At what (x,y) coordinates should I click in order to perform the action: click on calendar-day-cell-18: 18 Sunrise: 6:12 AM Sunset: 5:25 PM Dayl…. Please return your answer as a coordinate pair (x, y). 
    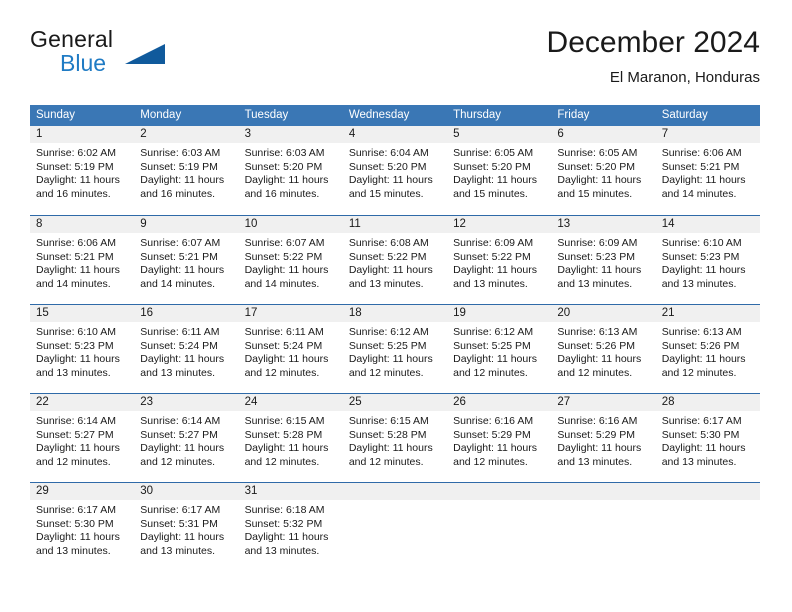
    Looking at the image, I should click on (395, 349).